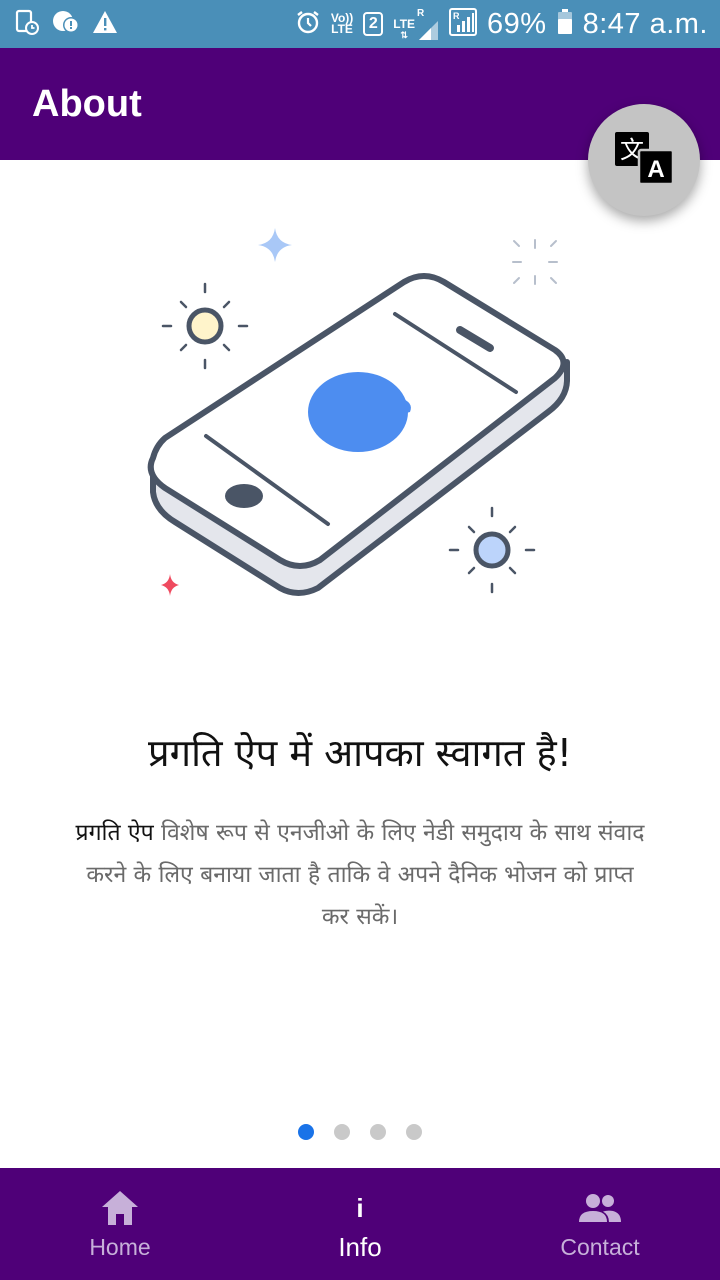 This screenshot has width=720, height=1280. What do you see at coordinates (429, 30) in the screenshot?
I see `signal-icon` at bounding box center [429, 30].